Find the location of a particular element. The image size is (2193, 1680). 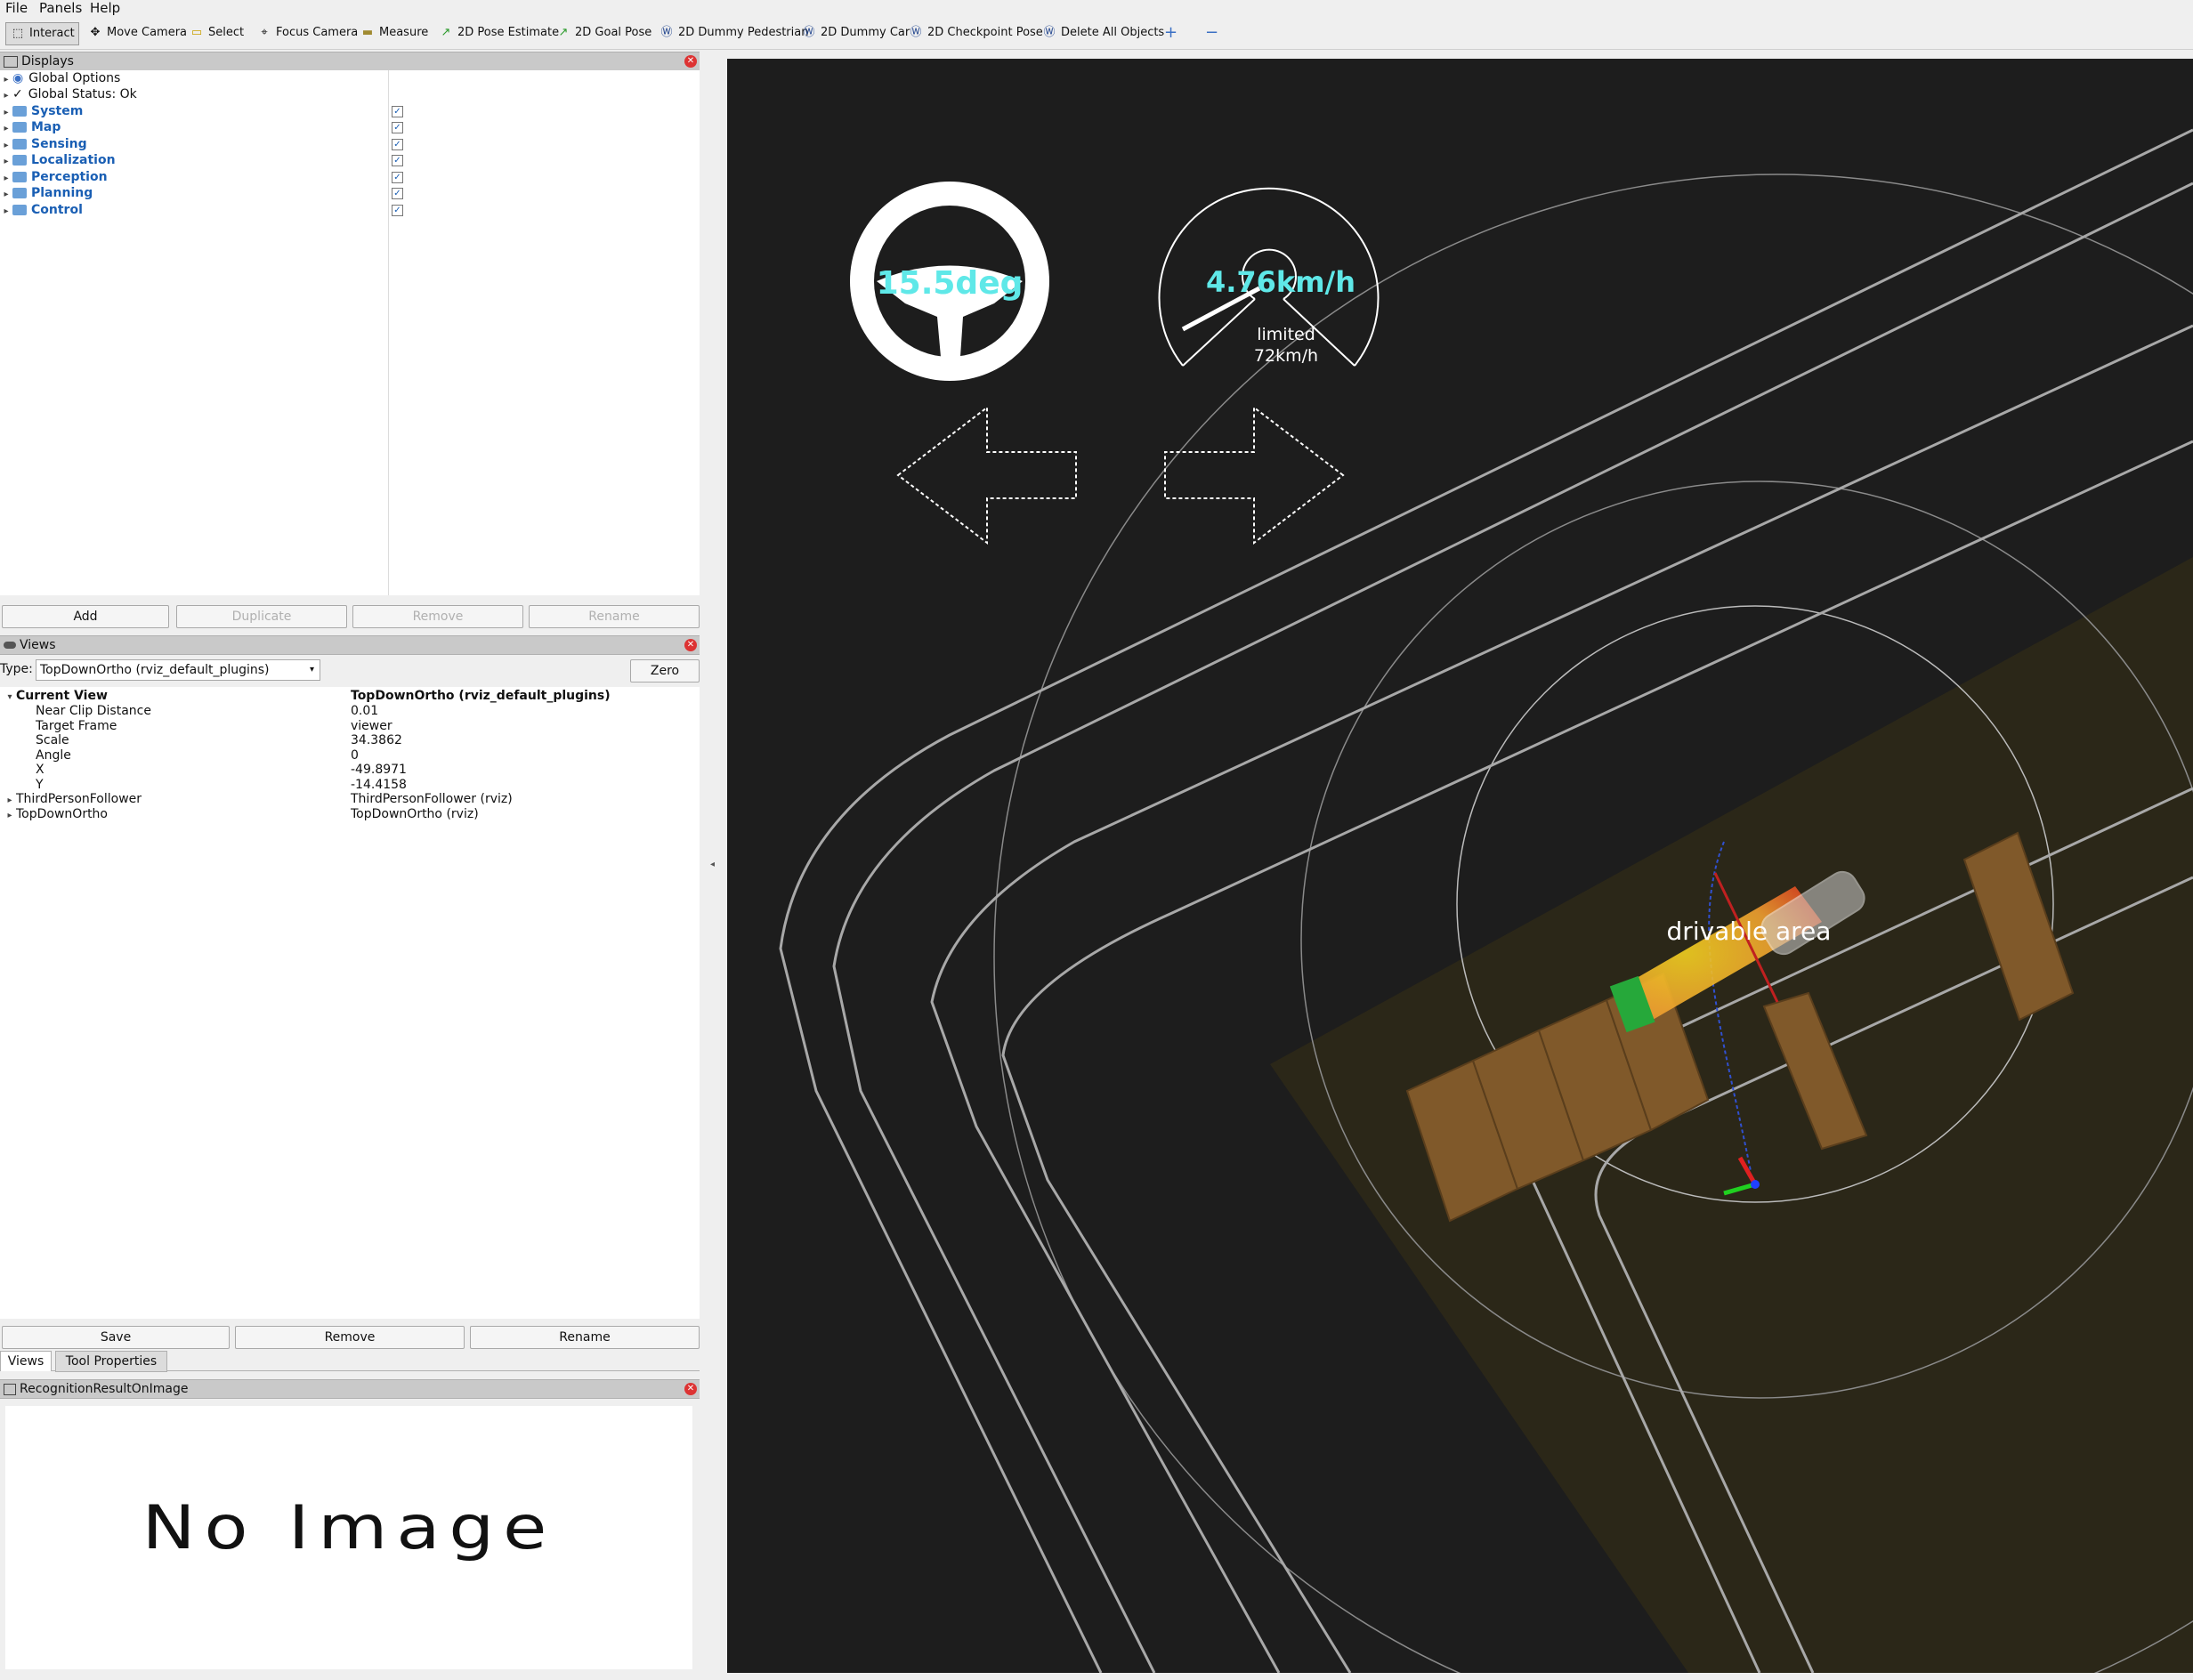

add-button: Add is located at coordinates (85, 616).